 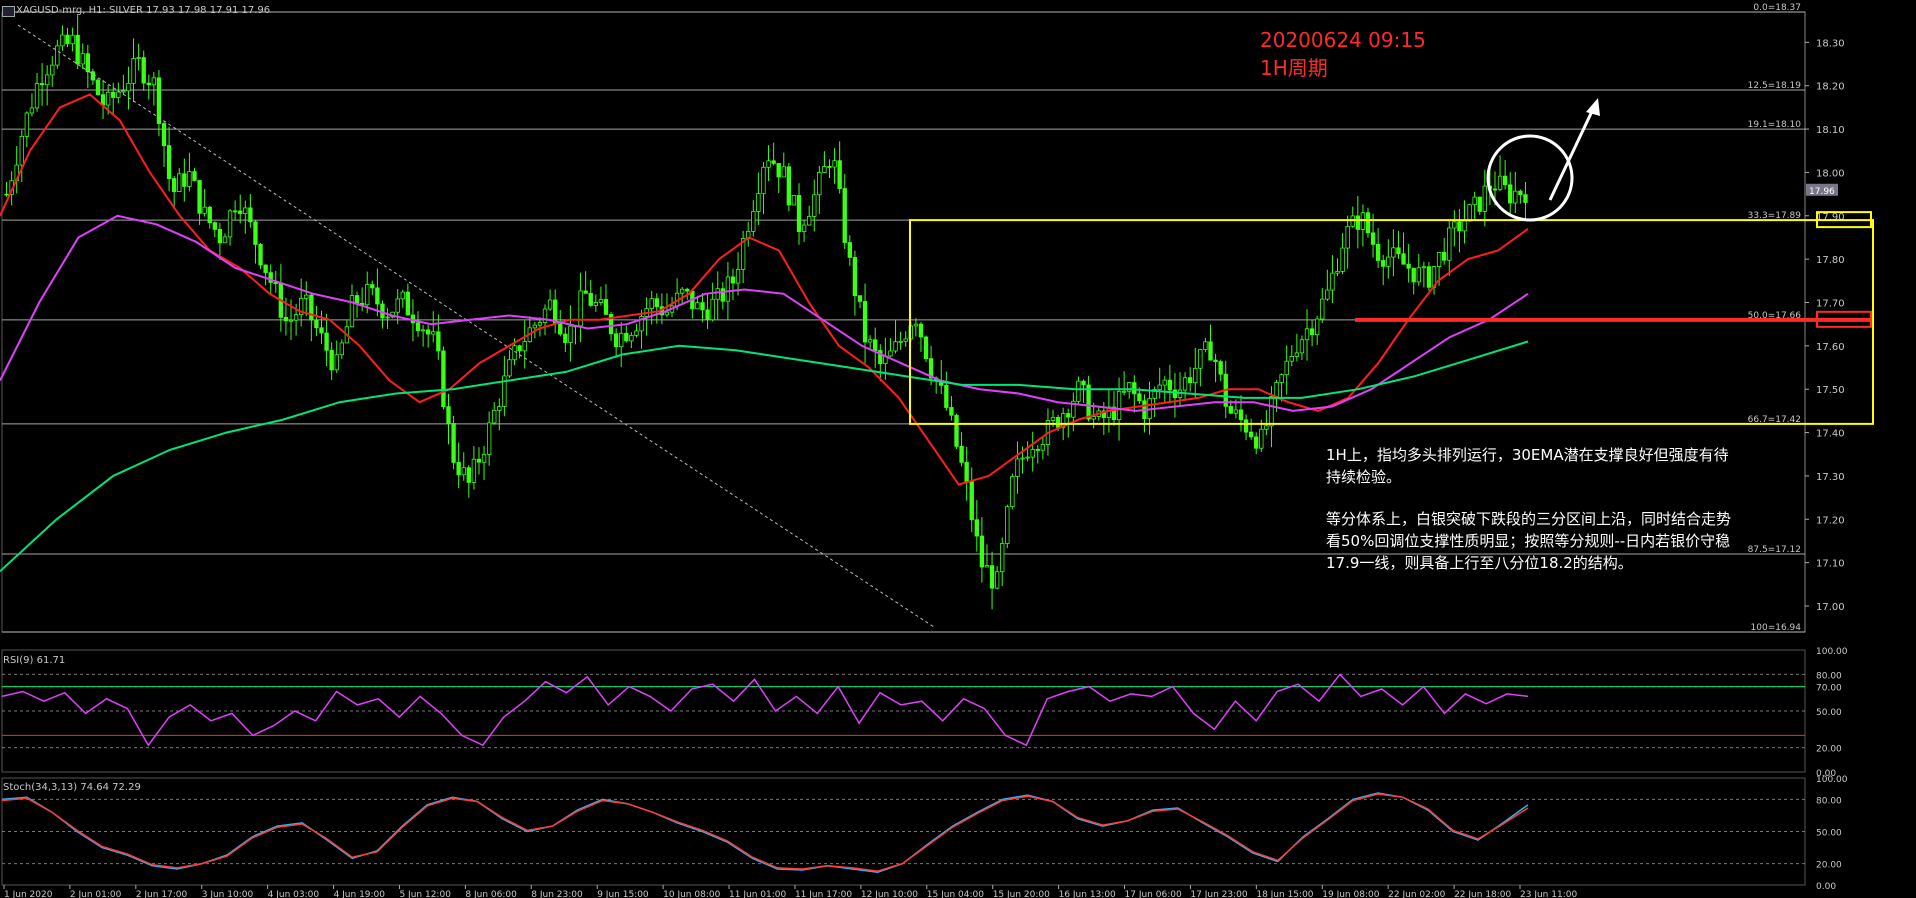 What do you see at coordinates (1021, 894) in the screenshot?
I see `time-tick-label: 15 Jun 20:00` at bounding box center [1021, 894].